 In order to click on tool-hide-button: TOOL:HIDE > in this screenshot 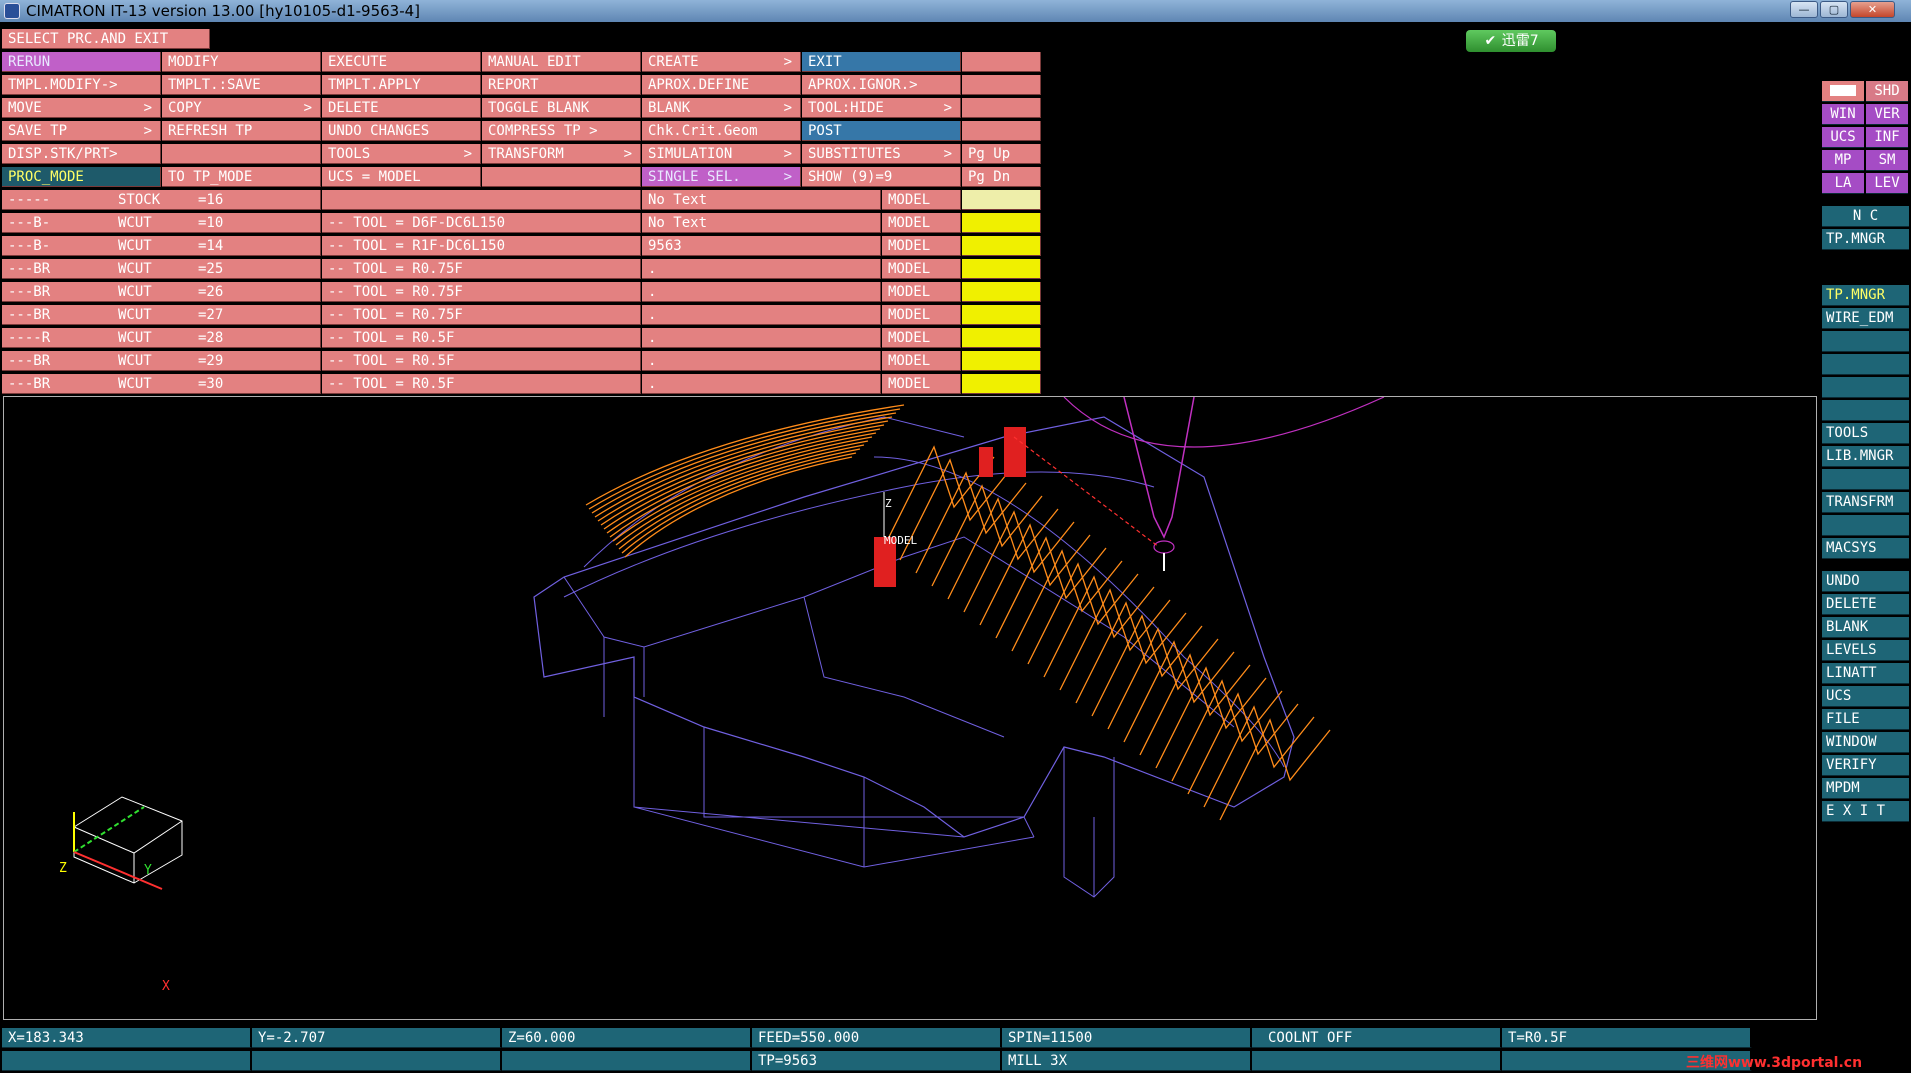, I will do `click(881, 108)`.